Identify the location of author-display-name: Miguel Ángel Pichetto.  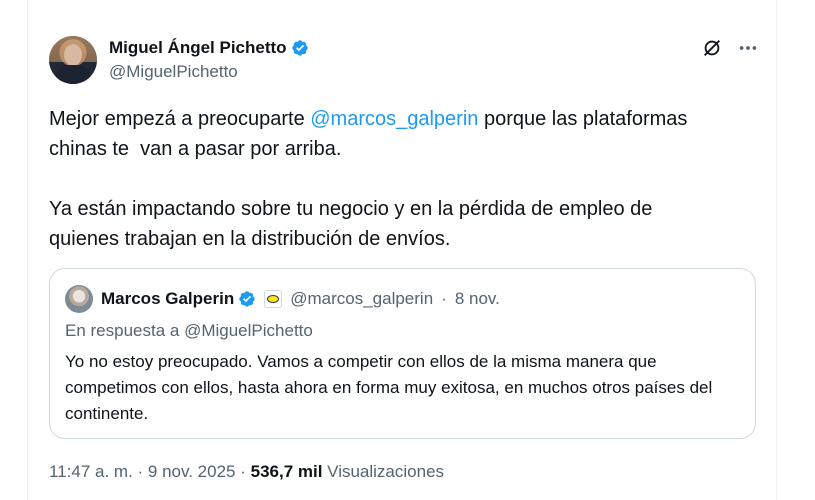
(198, 48).